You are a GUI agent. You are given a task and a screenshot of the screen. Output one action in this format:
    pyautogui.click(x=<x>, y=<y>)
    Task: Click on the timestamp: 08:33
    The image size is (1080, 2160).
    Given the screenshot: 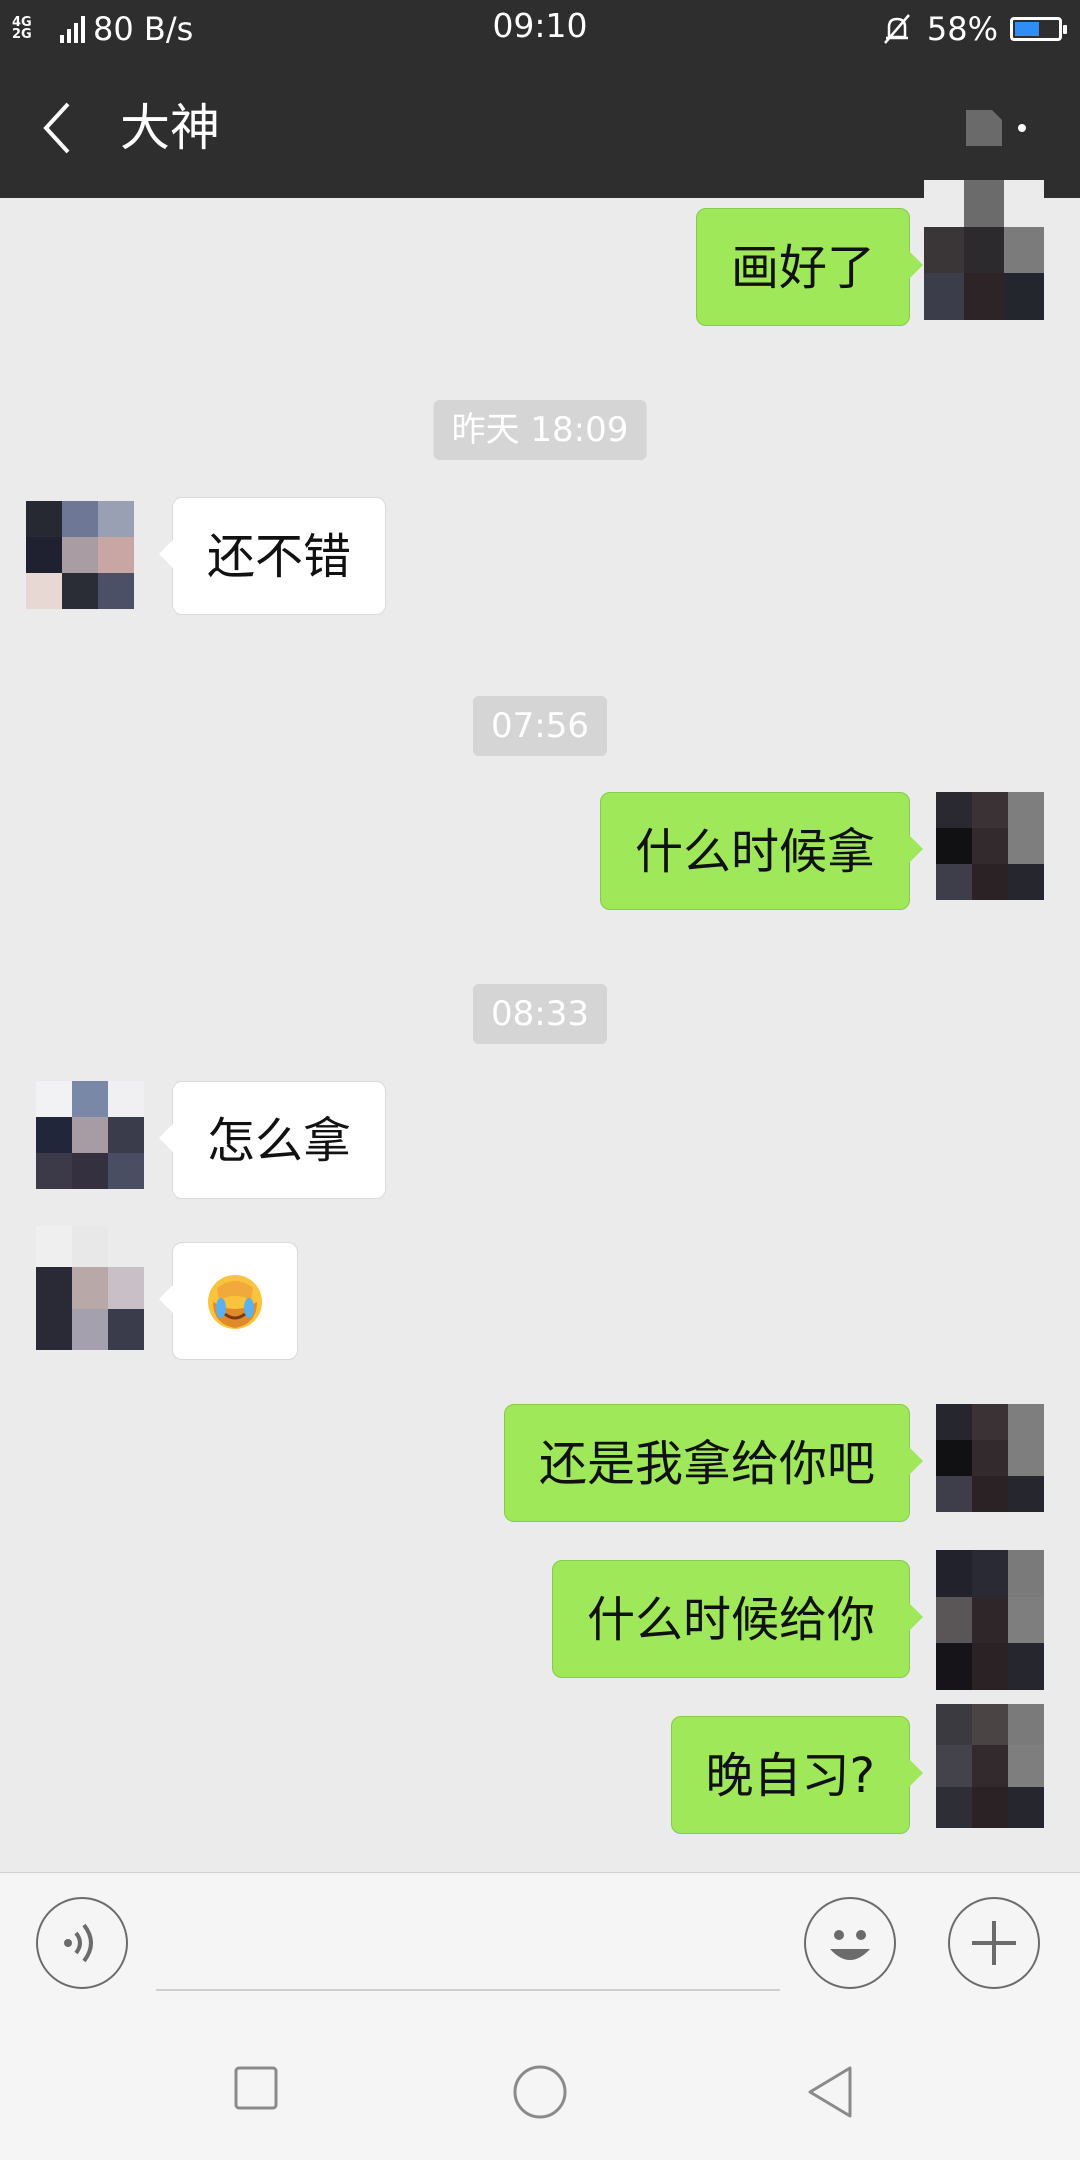 What is the action you would take?
    pyautogui.click(x=540, y=1014)
    